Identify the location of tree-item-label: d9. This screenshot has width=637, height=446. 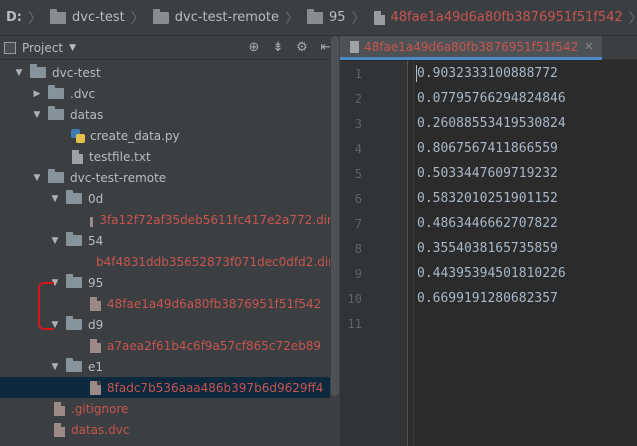
(96, 324).